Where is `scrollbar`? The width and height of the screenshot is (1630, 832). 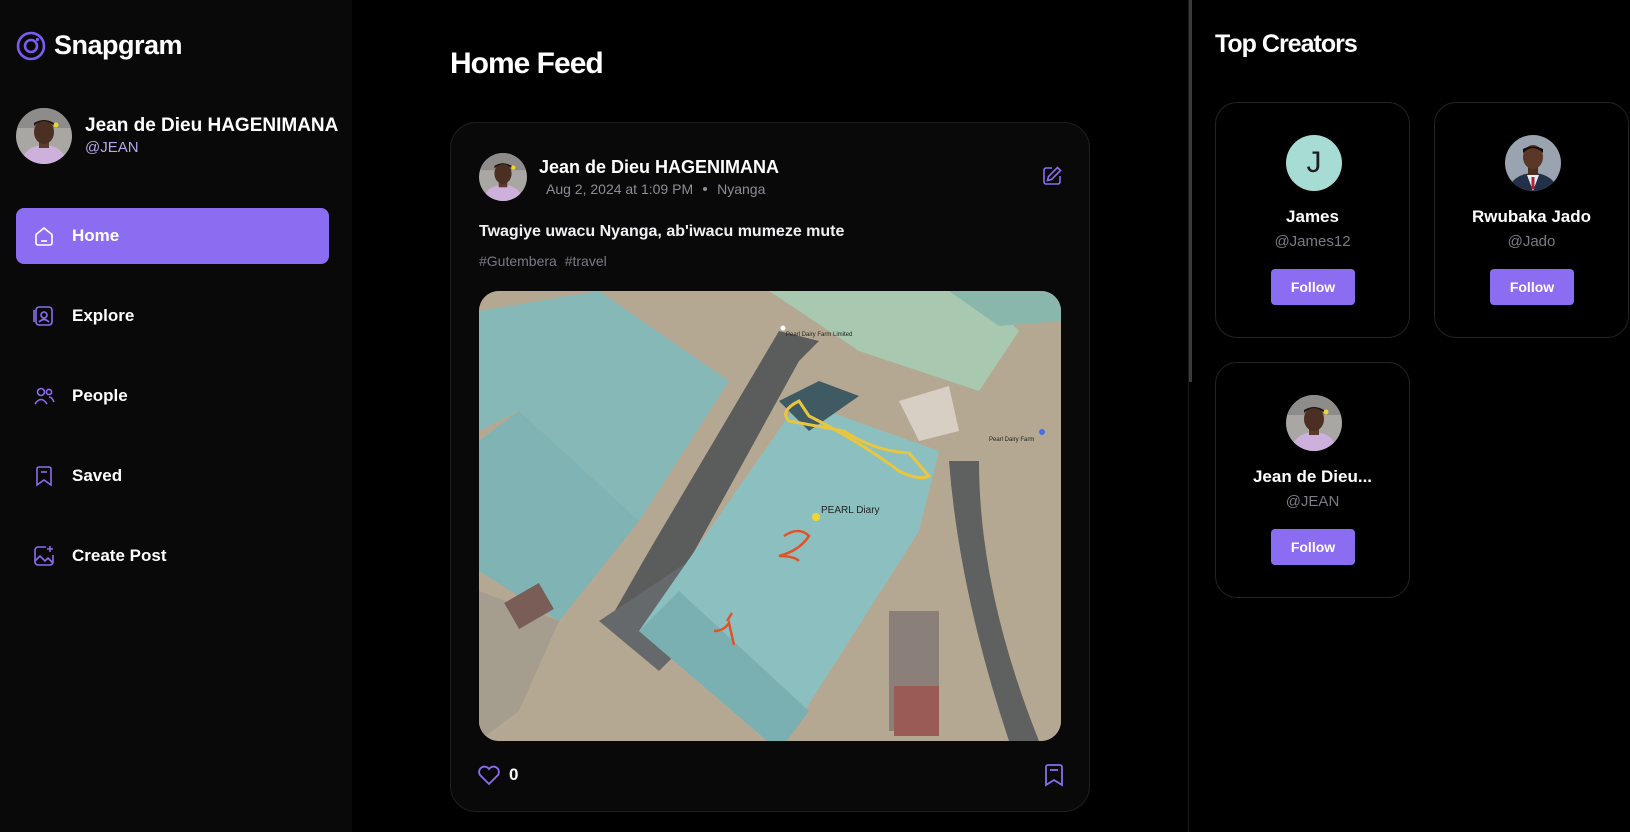 scrollbar is located at coordinates (1190, 191).